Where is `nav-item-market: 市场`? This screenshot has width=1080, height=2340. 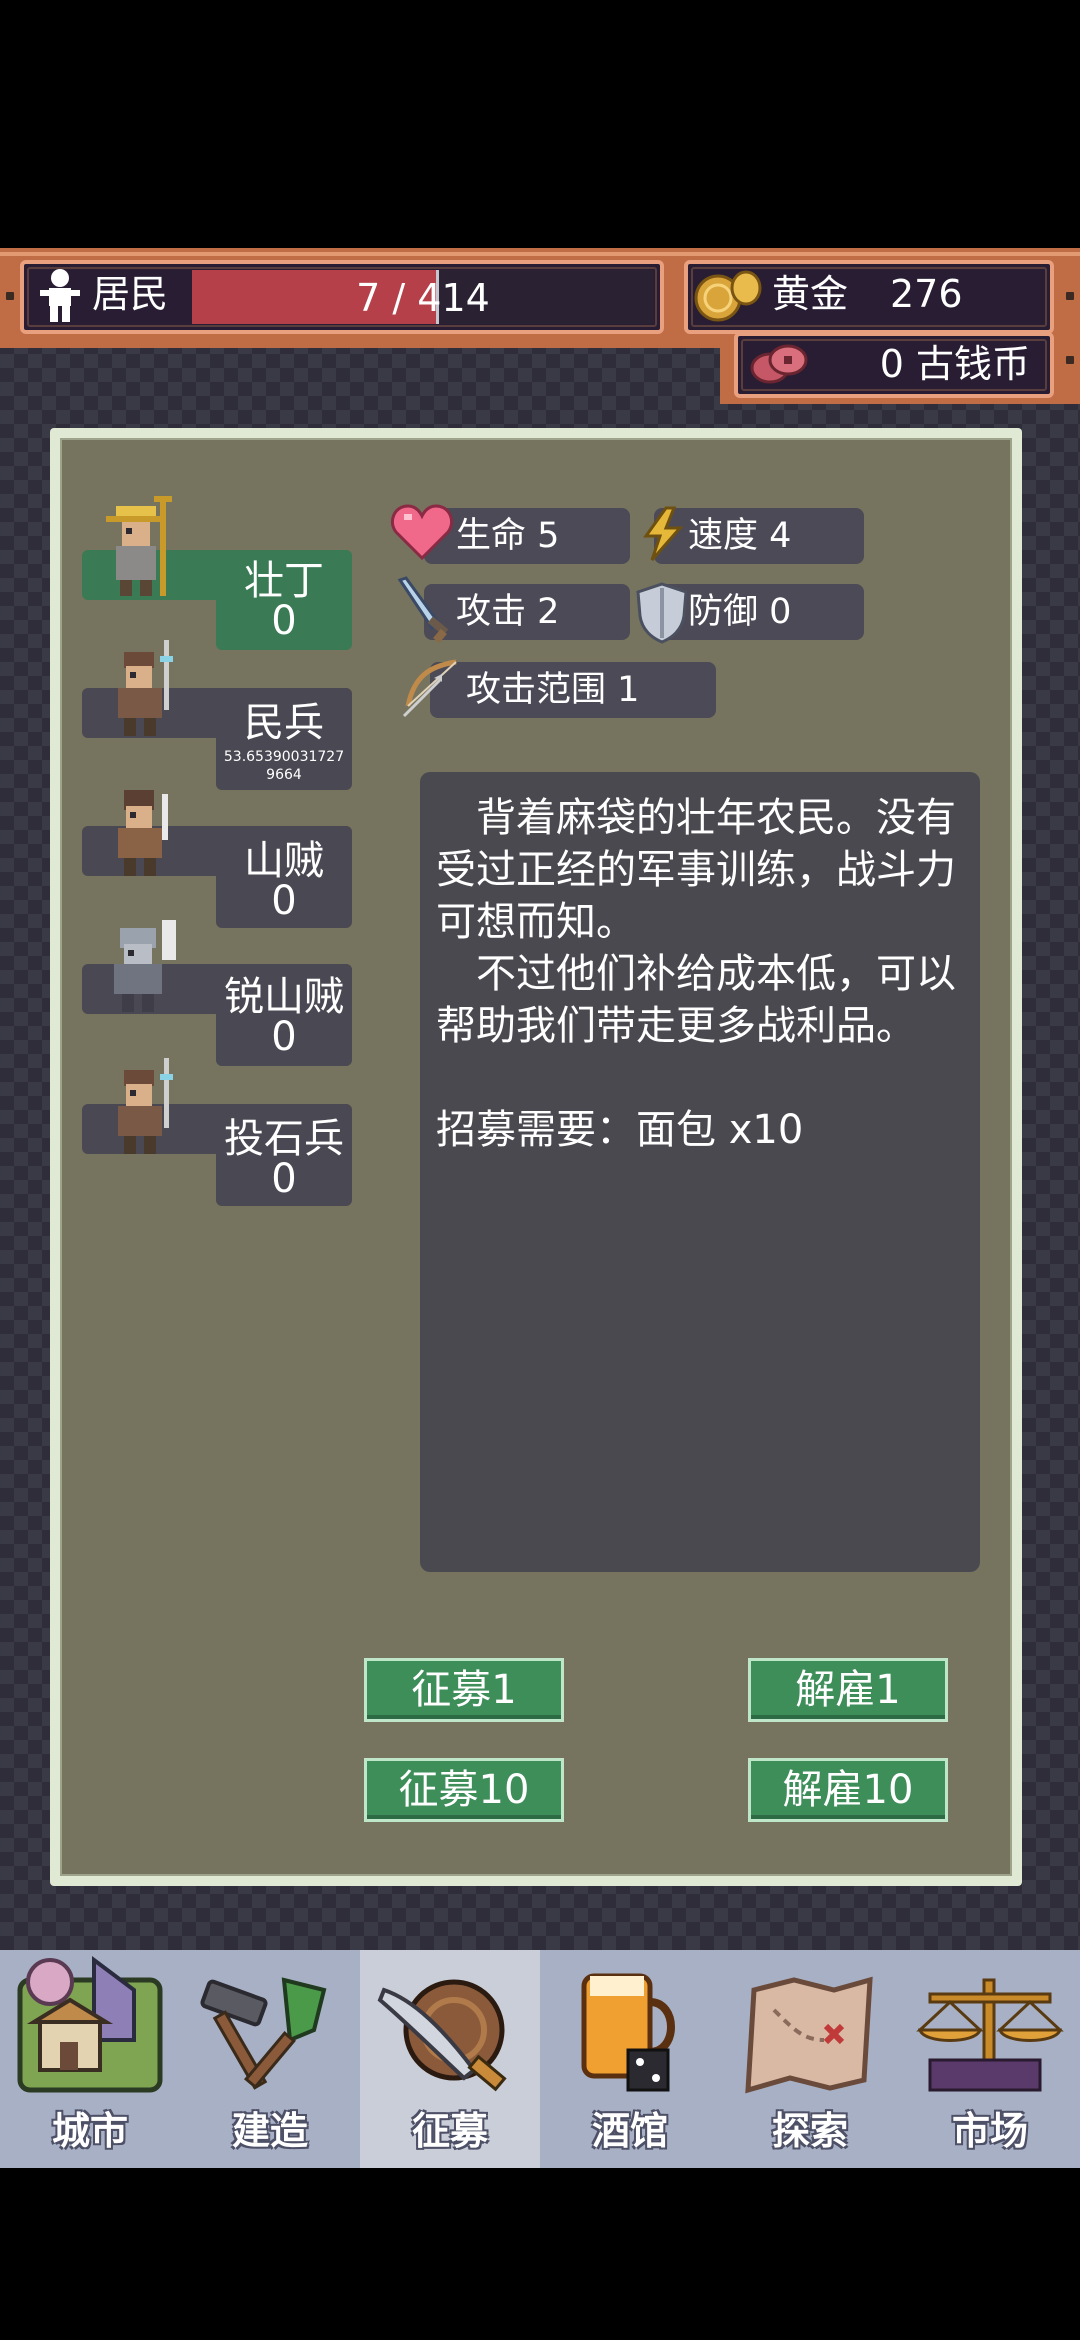
nav-item-market: 市场 is located at coordinates (990, 2059).